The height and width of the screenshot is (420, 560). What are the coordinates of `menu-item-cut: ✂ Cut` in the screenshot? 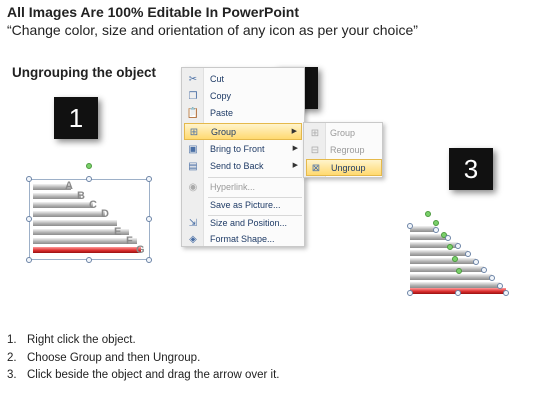 It's located at (243, 79).